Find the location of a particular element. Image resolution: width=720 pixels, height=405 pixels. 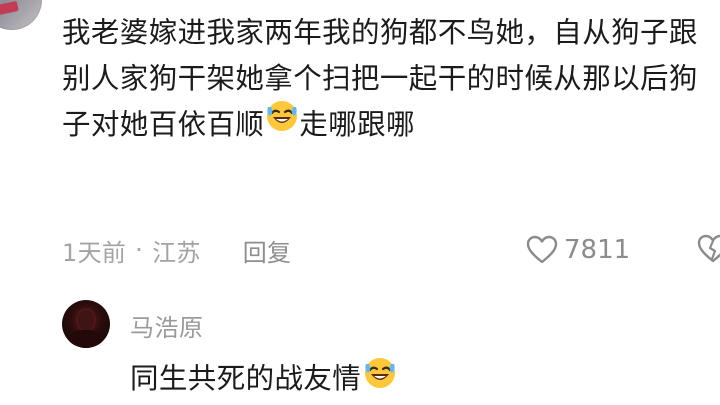

reply-body: 同生共死的战友情 is located at coordinates (263, 376).